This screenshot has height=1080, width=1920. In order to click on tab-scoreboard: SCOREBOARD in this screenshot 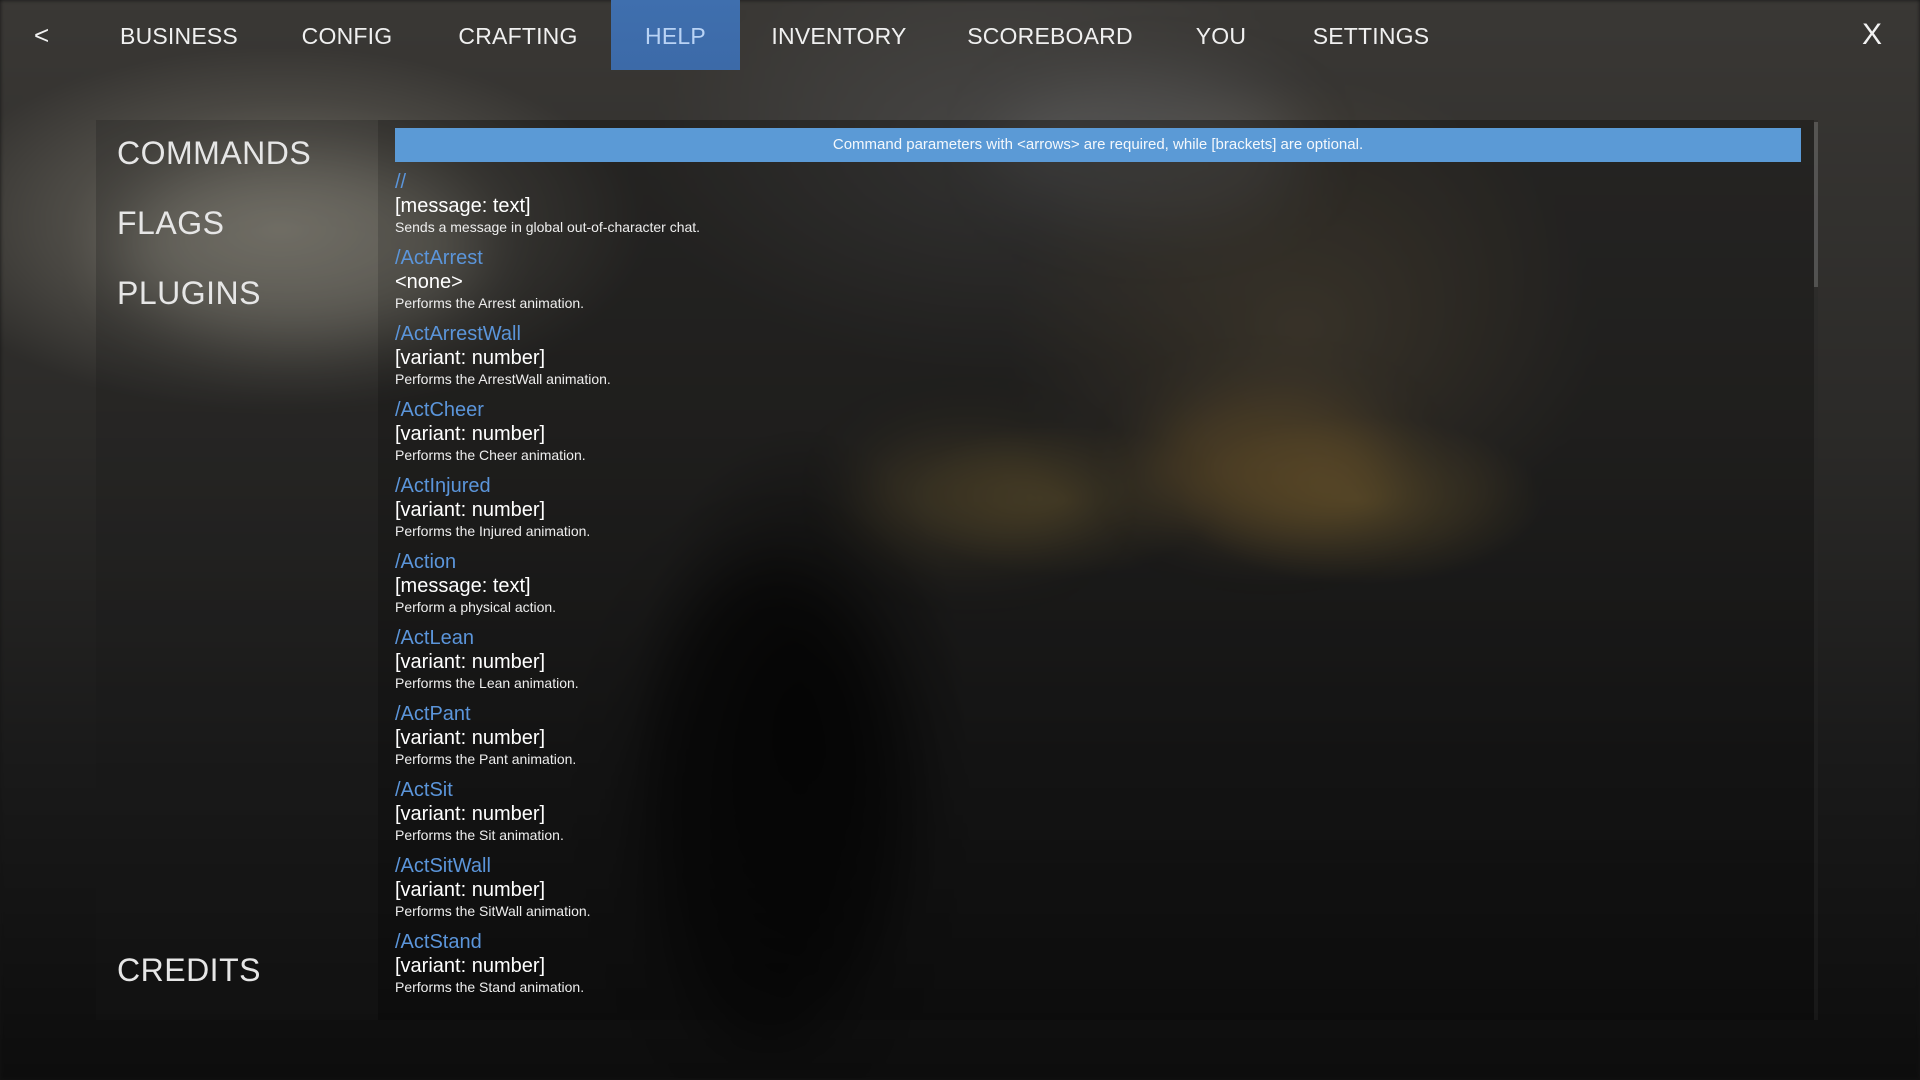, I will do `click(1050, 35)`.